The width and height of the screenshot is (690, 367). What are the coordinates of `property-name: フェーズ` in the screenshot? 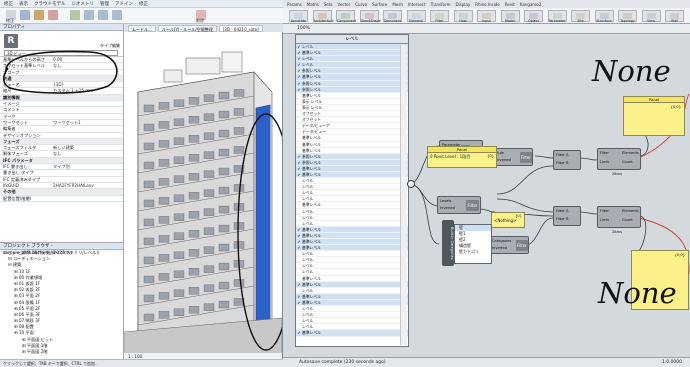 It's located at (11, 141).